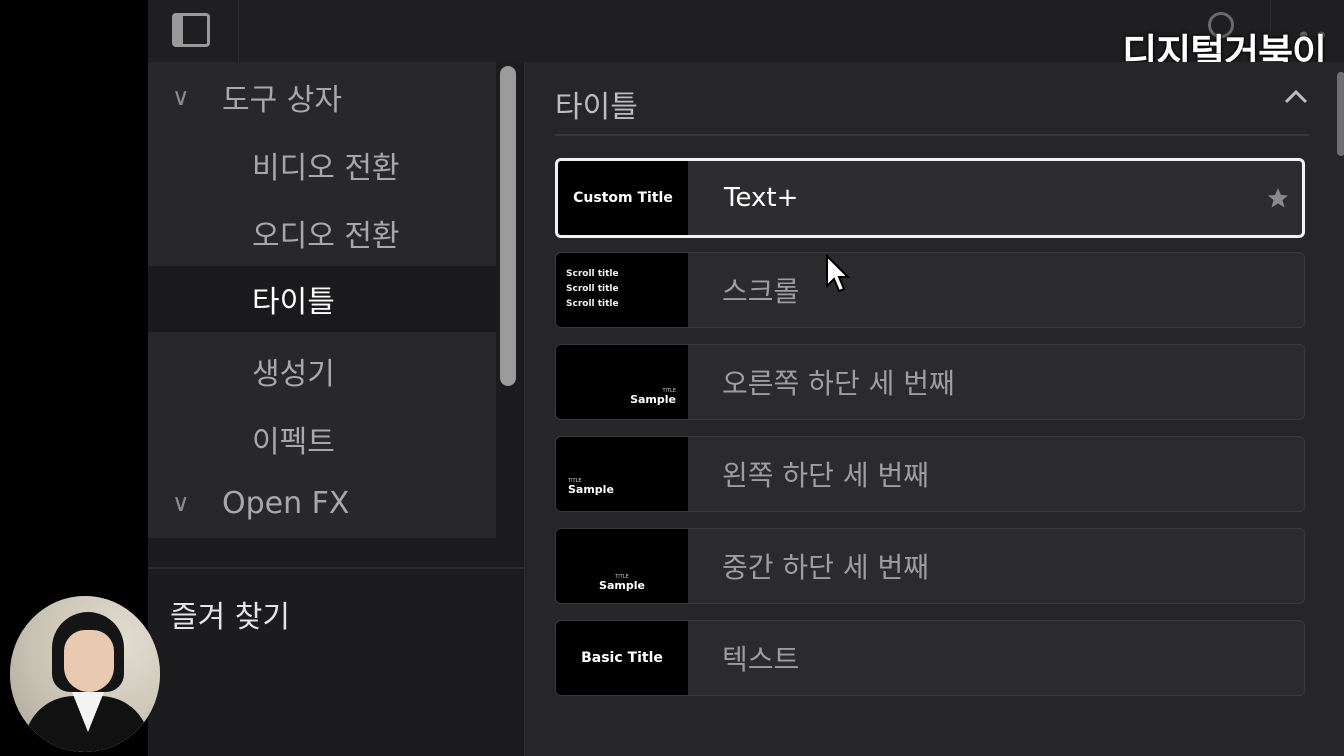 The width and height of the screenshot is (1344, 756). I want to click on tree-category-toolbox: ∨ 도구 상자, so click(322, 97).